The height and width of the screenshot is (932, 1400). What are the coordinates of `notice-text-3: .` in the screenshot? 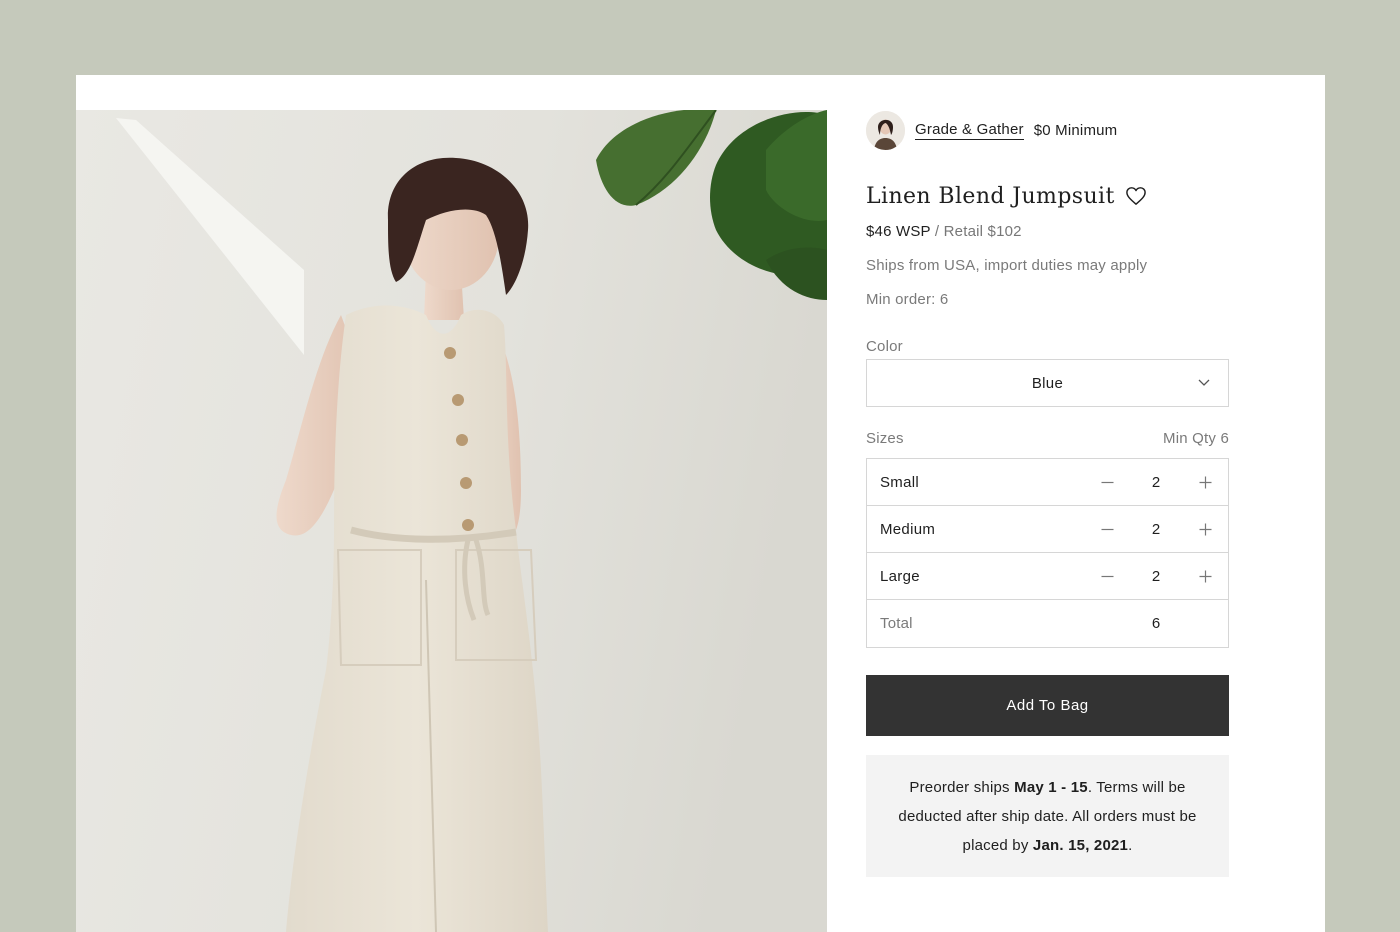 It's located at (1130, 845).